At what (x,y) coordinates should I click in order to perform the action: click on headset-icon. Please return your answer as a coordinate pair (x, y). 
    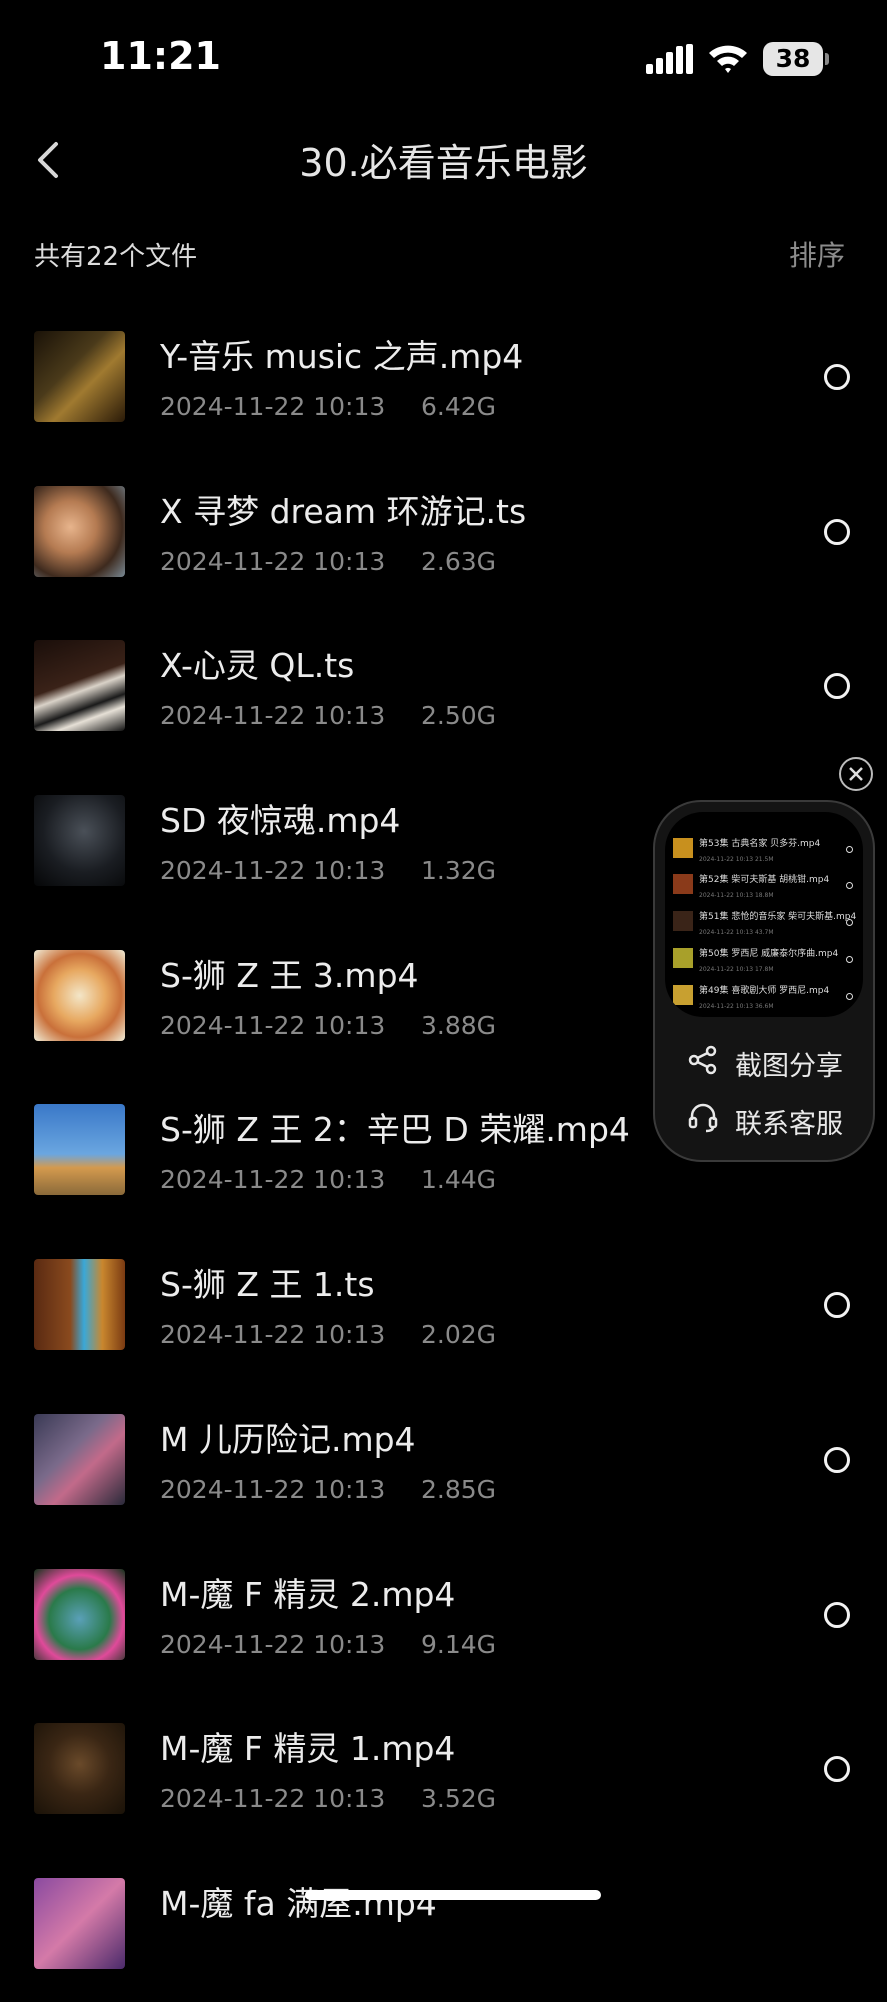
    Looking at the image, I should click on (703, 1118).